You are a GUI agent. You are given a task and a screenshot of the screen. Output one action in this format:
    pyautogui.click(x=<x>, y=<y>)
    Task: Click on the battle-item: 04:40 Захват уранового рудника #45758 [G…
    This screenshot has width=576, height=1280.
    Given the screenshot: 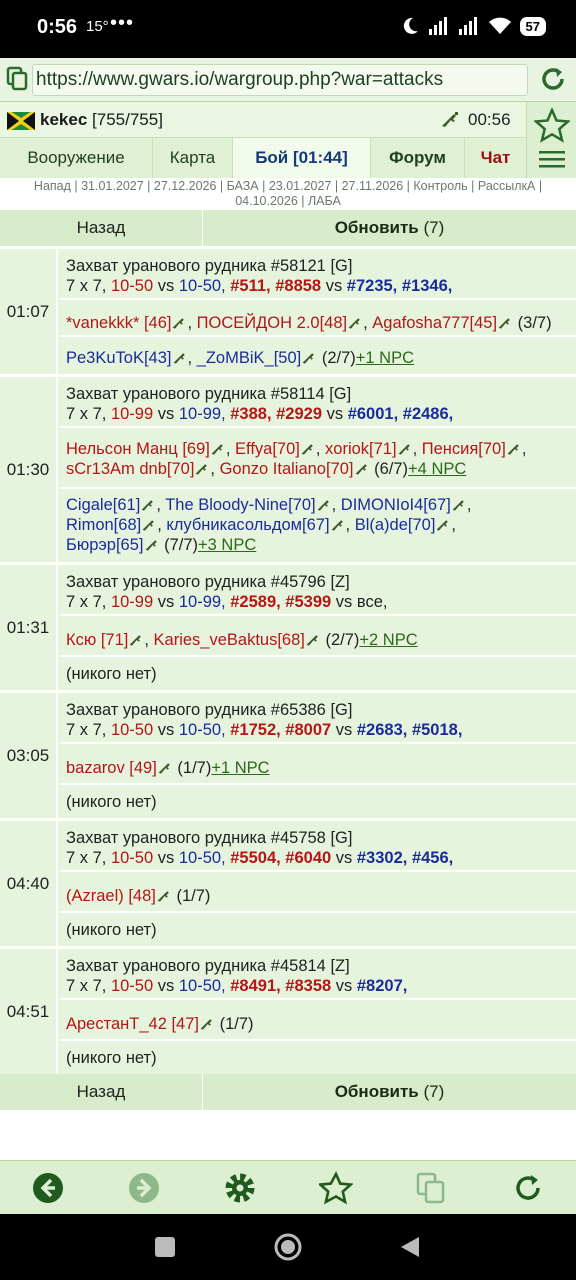 What is the action you would take?
    pyautogui.click(x=288, y=882)
    